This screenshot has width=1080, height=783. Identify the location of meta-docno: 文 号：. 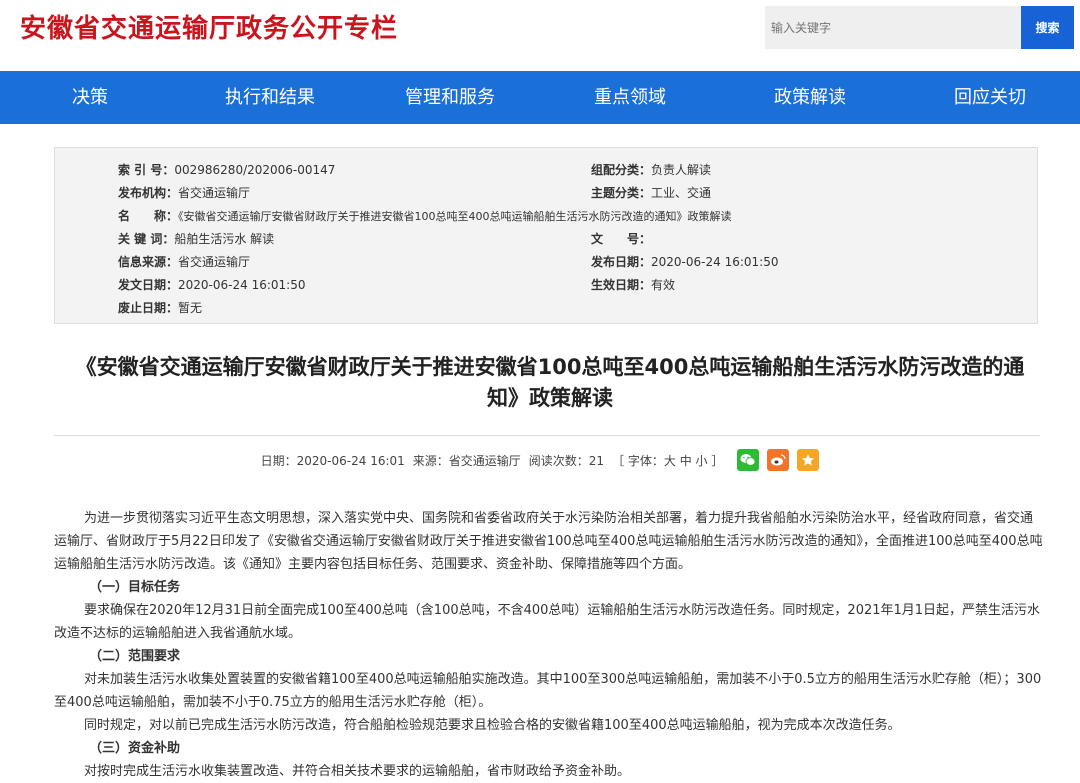
(621, 239).